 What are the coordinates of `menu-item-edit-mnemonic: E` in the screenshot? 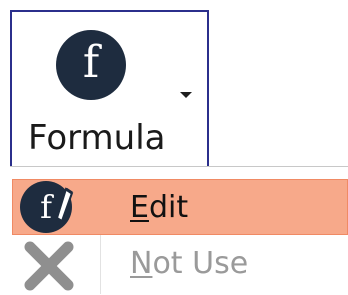 It's located at (139, 207).